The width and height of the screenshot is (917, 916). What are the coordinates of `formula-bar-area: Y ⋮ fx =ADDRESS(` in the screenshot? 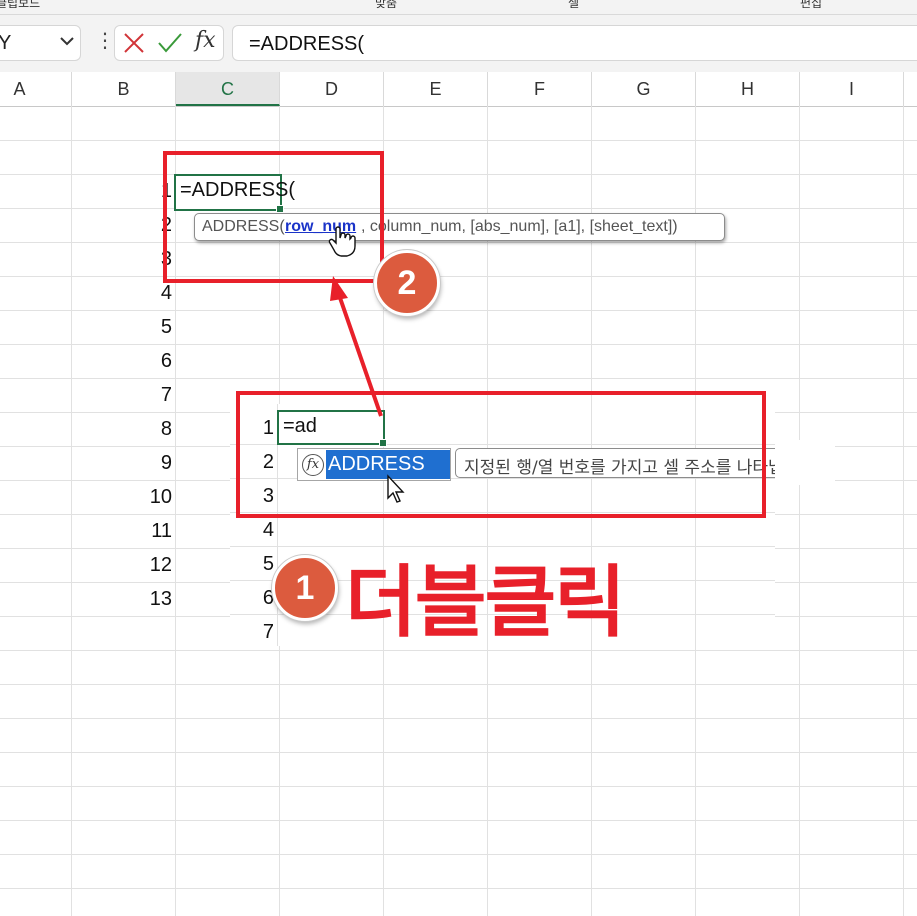 It's located at (458, 43).